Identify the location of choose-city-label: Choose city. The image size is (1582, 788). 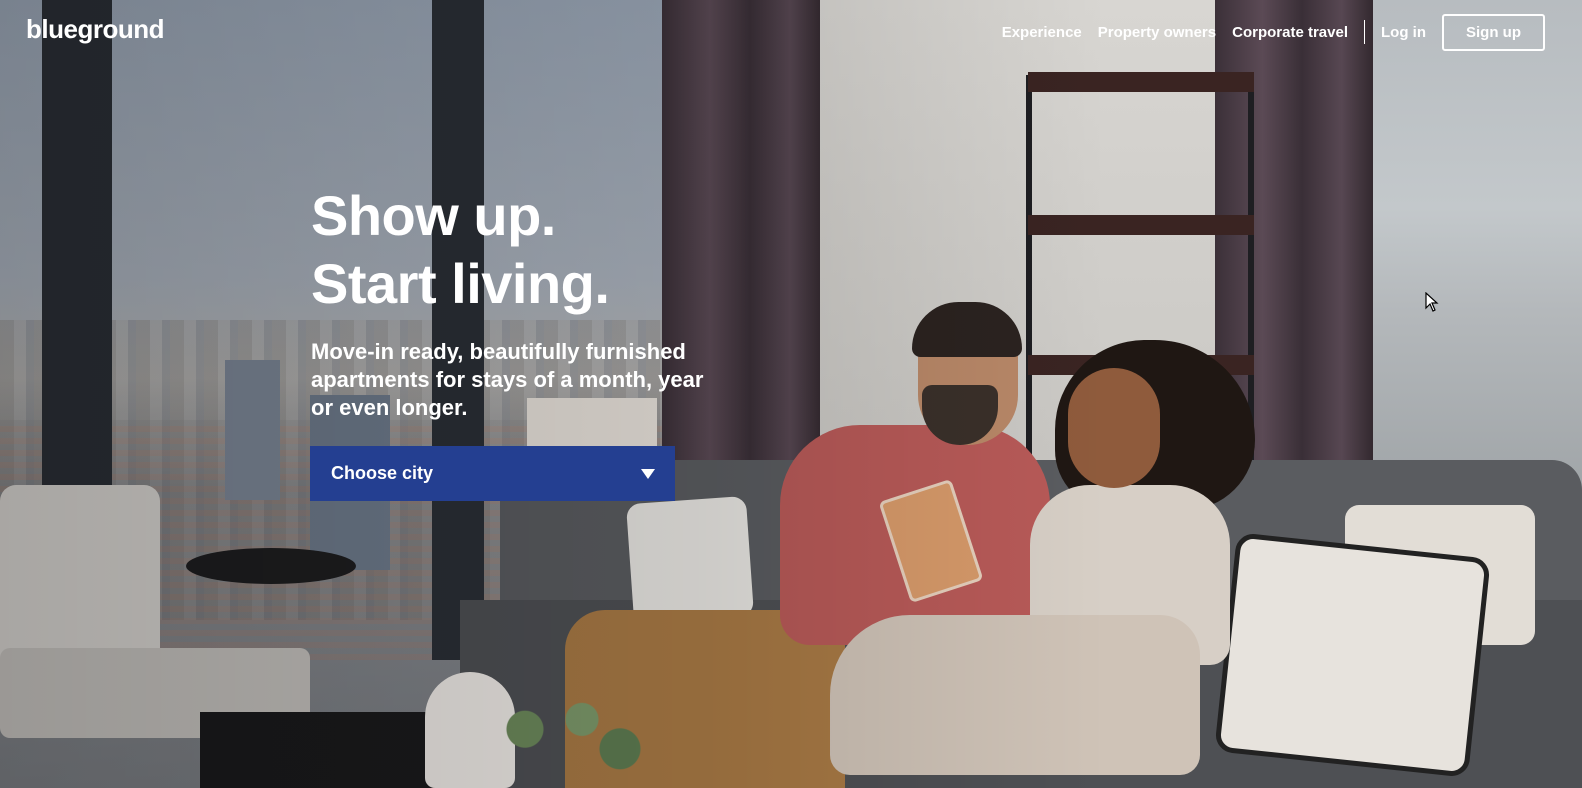
(382, 473).